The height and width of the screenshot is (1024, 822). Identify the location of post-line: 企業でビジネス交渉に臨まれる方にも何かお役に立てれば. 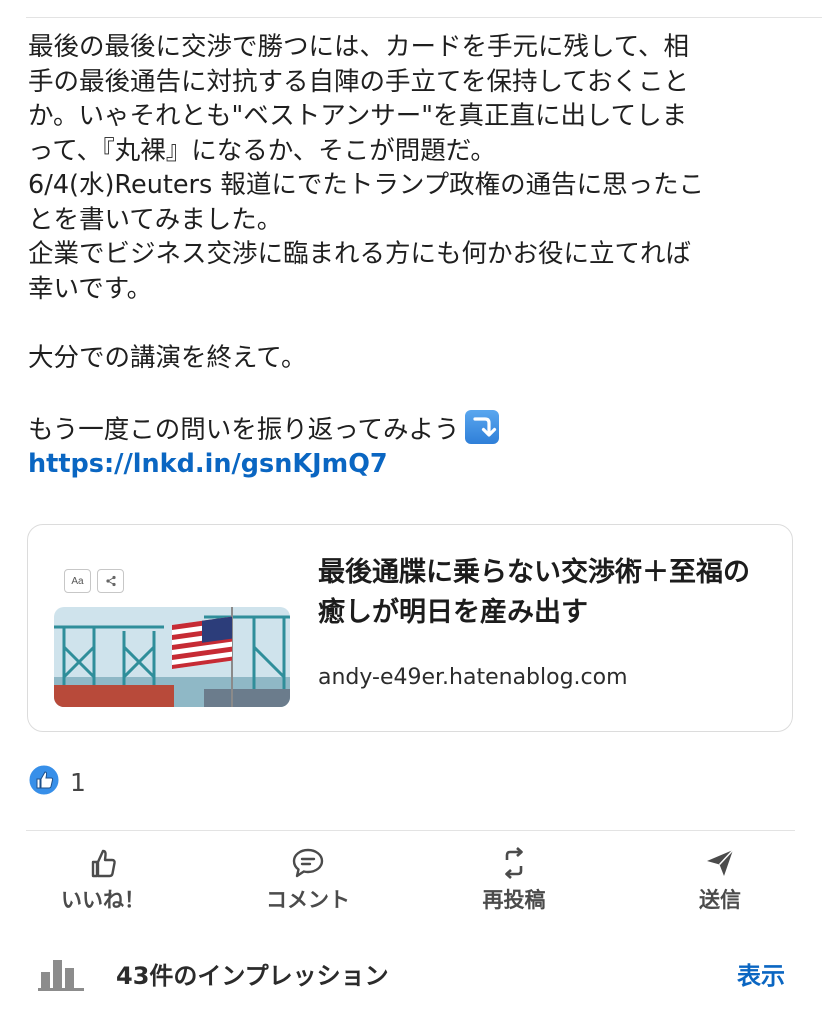
(360, 254).